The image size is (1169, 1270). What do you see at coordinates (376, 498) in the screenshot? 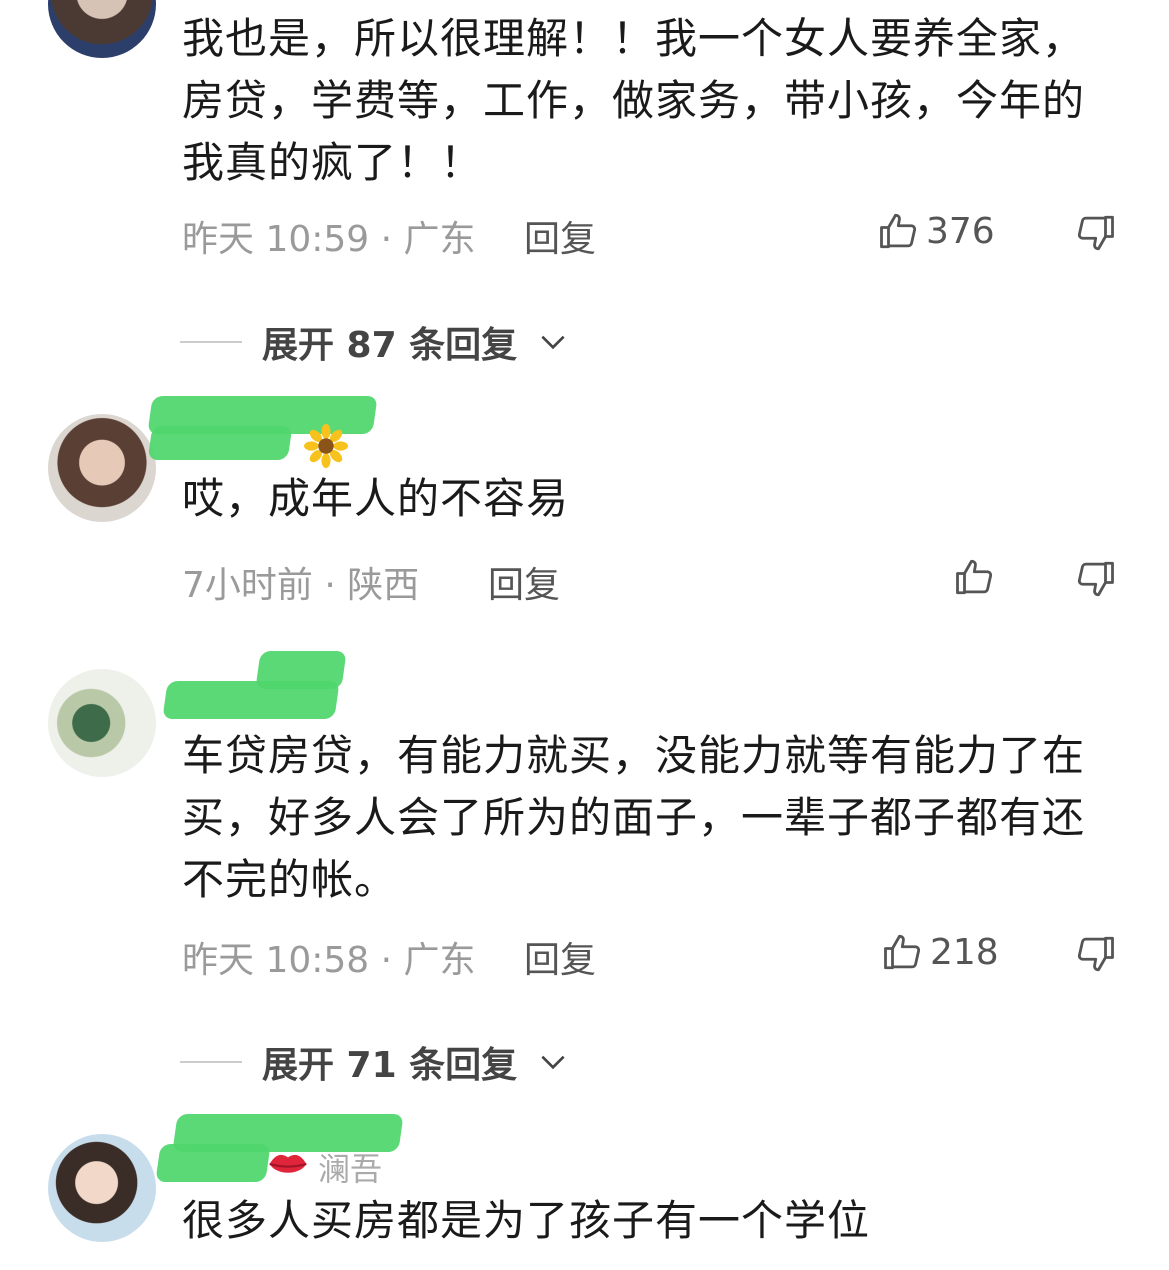
I see `comment-text: 哎，成年人的不容易` at bounding box center [376, 498].